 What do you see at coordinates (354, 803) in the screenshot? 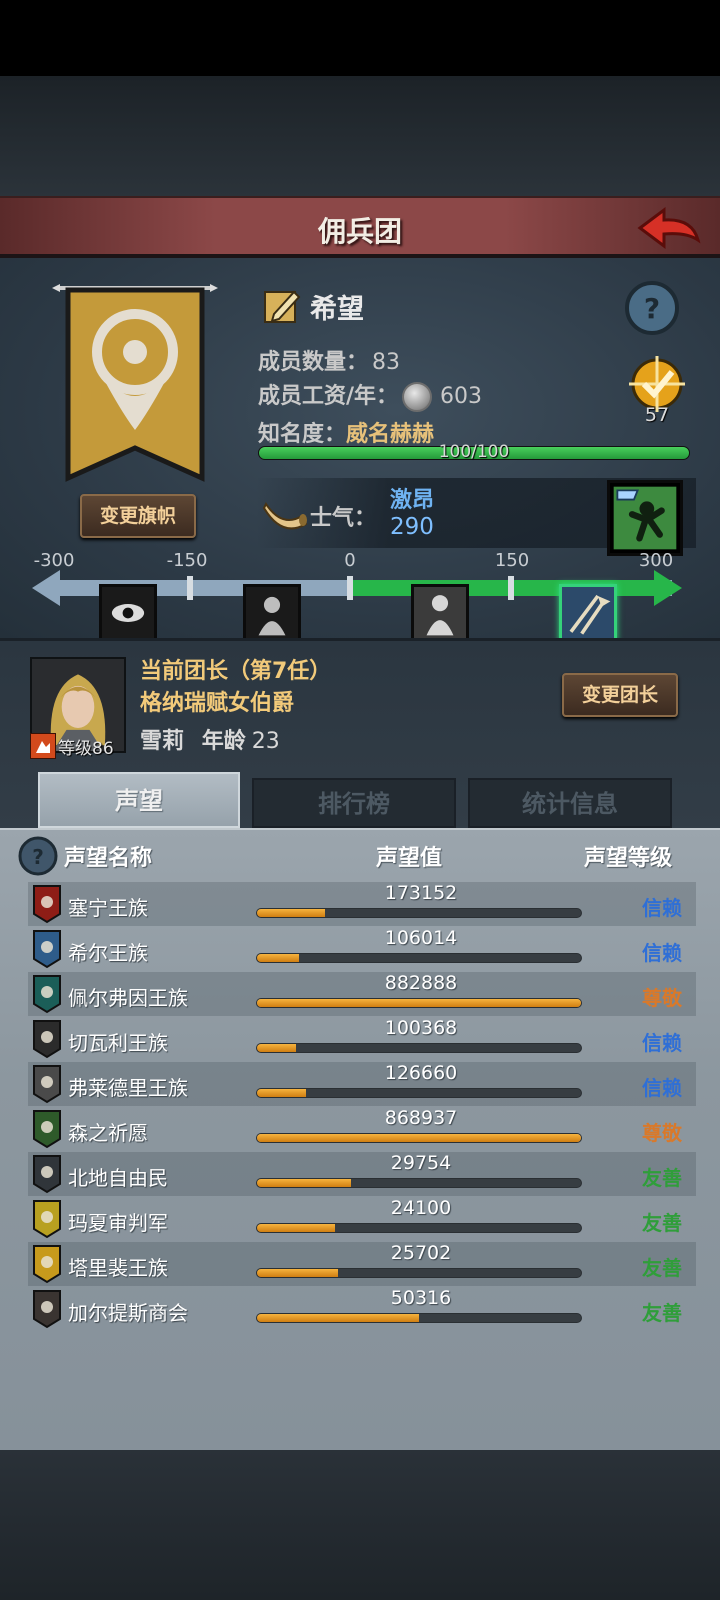
I see `tab-ranking: 排行榜` at bounding box center [354, 803].